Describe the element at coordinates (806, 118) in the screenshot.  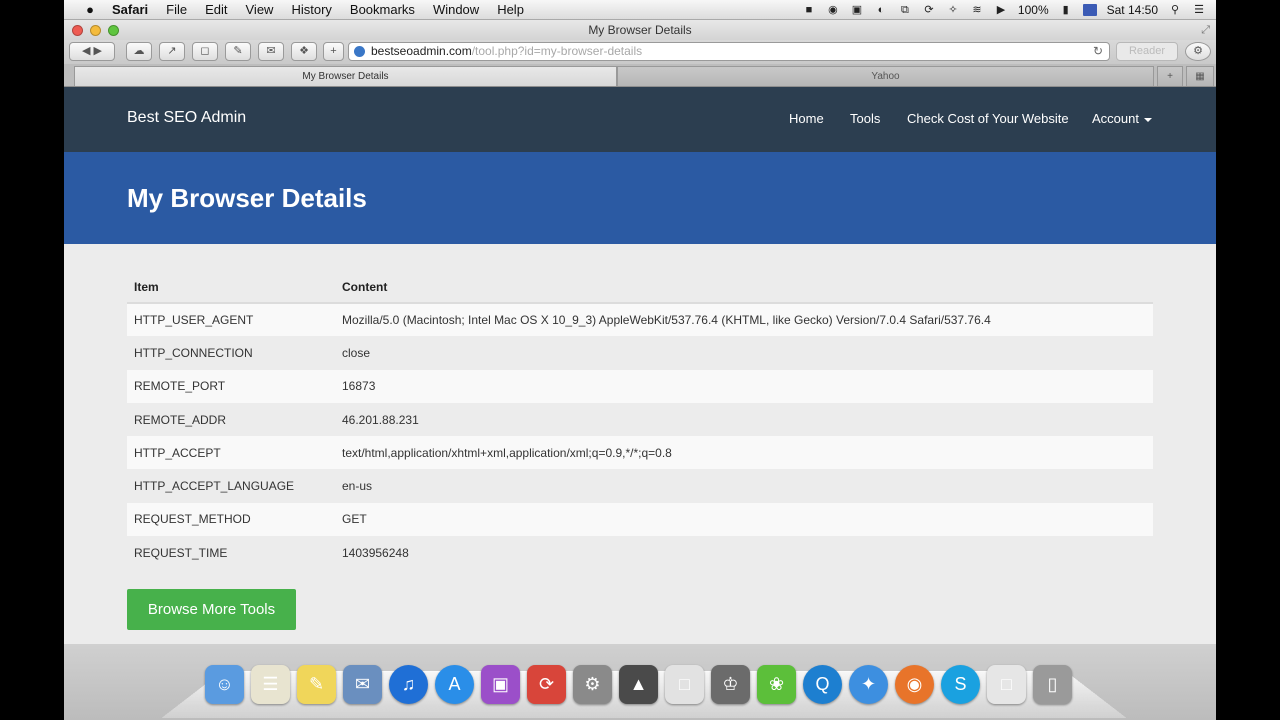
I see `nav-home: Home` at that location.